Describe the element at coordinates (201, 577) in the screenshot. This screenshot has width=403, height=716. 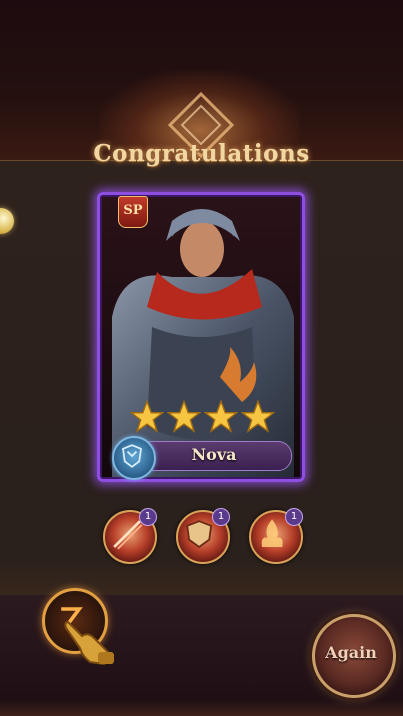
I see `panel-fade` at that location.